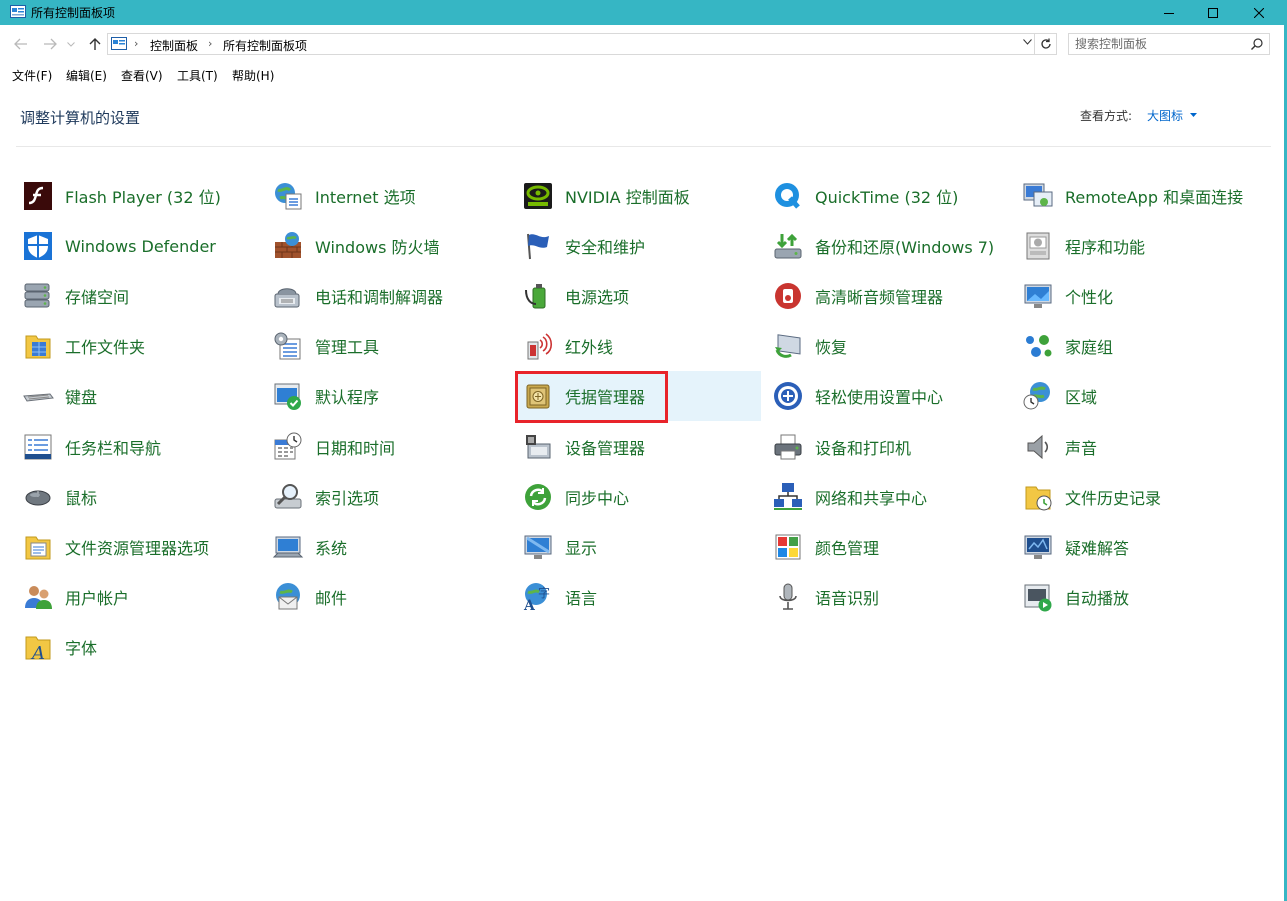 This screenshot has width=1287, height=901. I want to click on control-panel-item: 语音识别, so click(889, 597).